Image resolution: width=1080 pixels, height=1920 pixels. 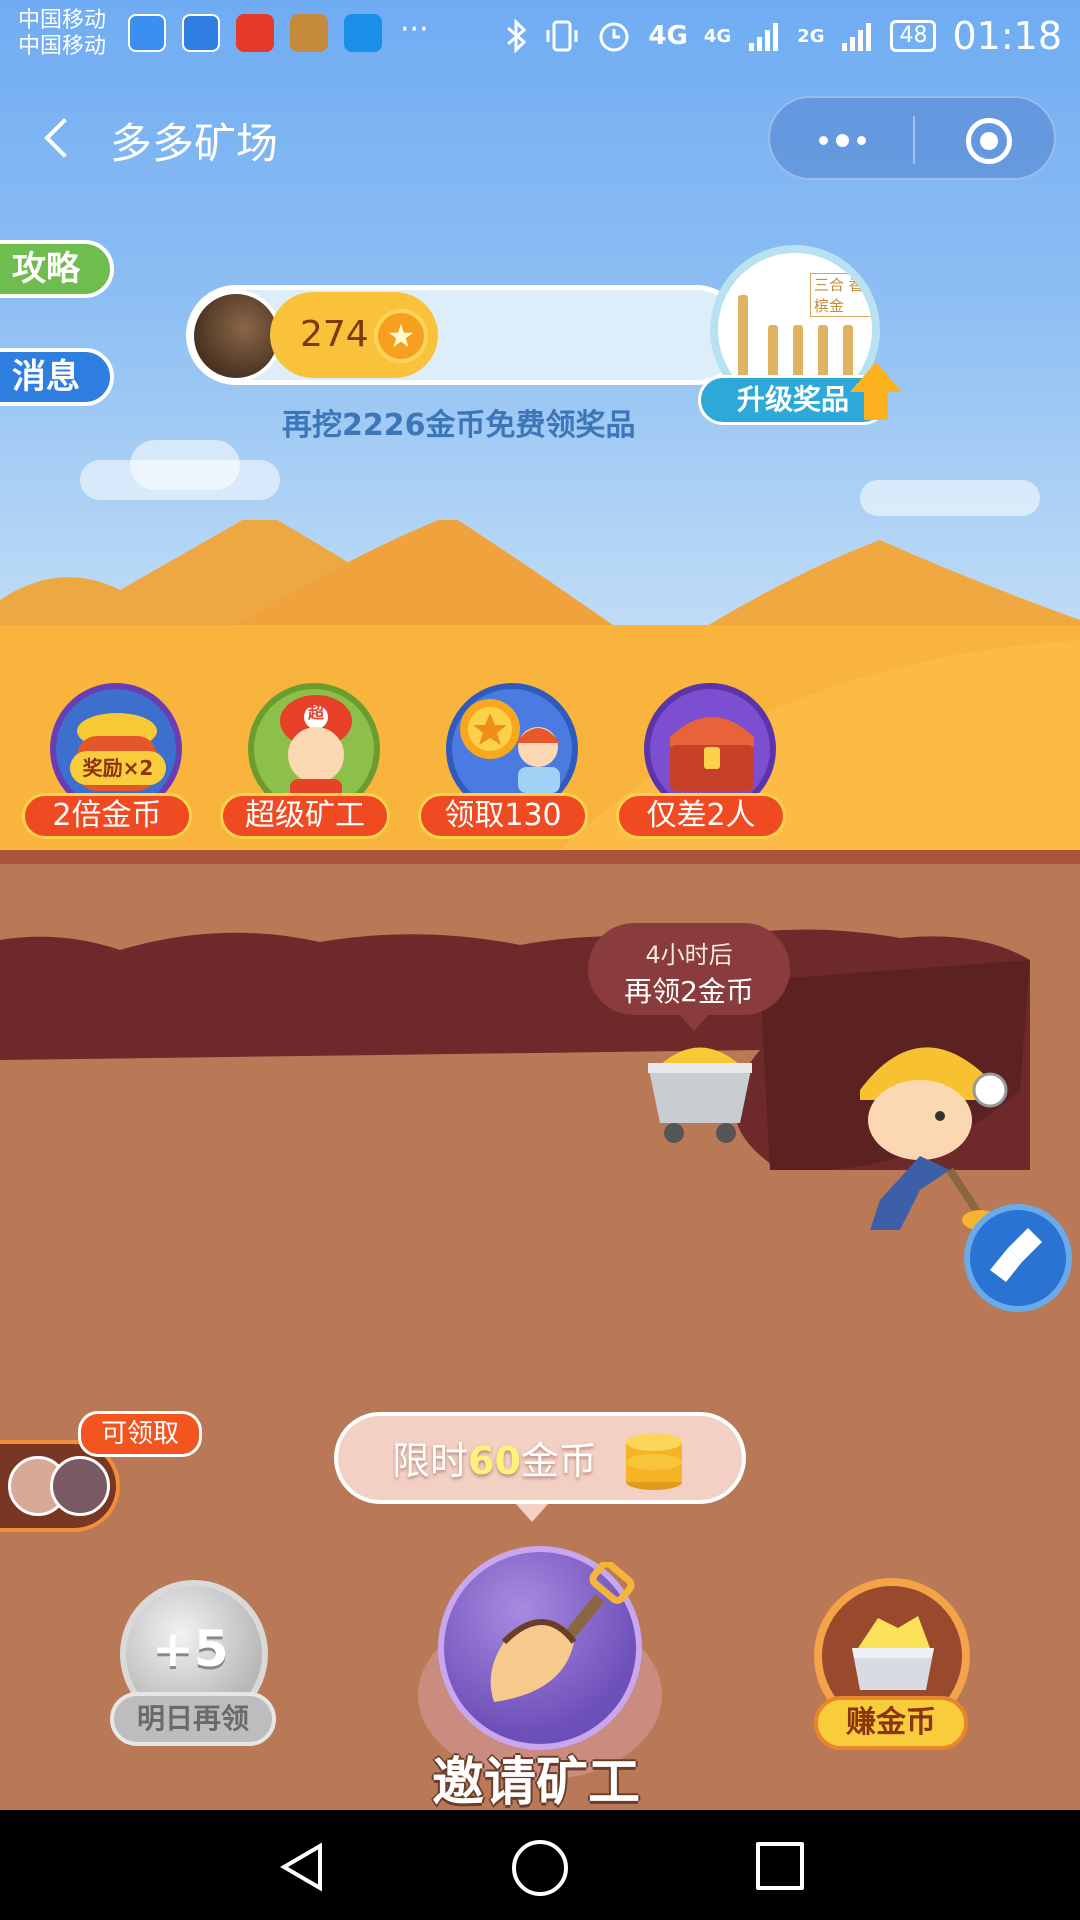 I want to click on guide-tab: 攻略, so click(x=57, y=269).